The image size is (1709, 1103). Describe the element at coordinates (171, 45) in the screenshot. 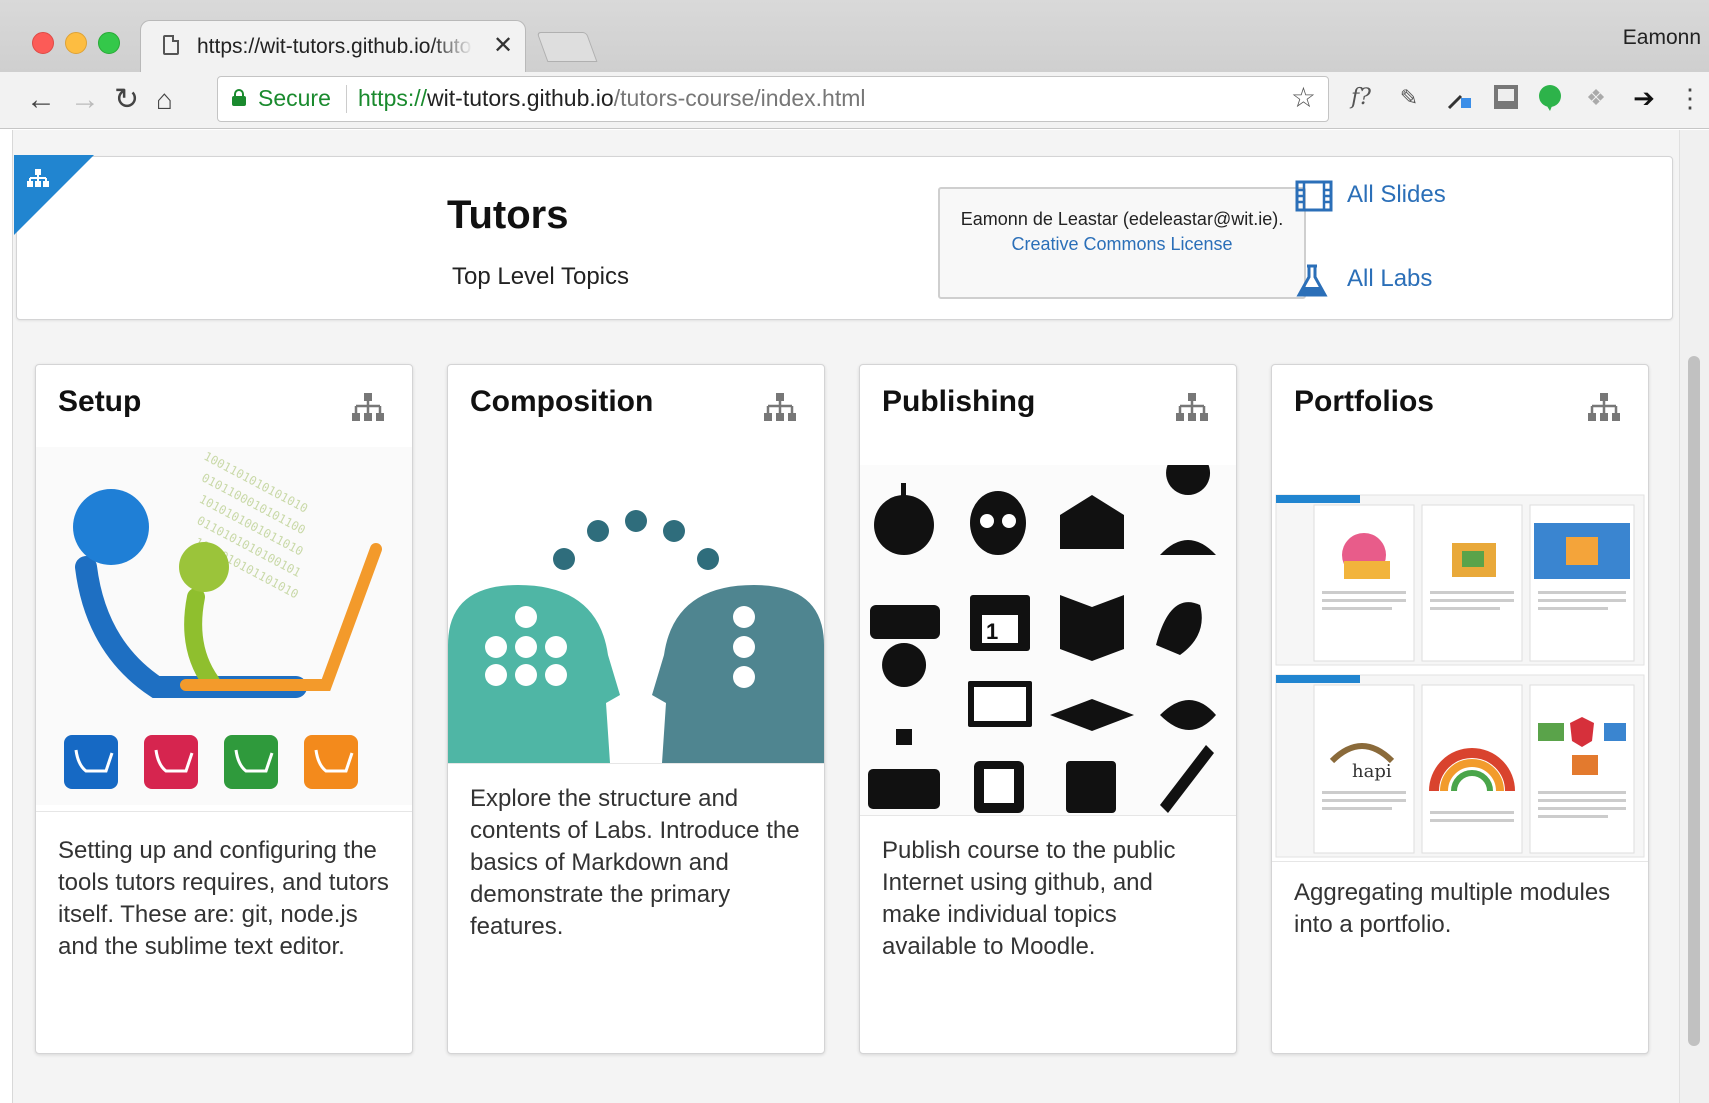

I see `page-icon` at that location.